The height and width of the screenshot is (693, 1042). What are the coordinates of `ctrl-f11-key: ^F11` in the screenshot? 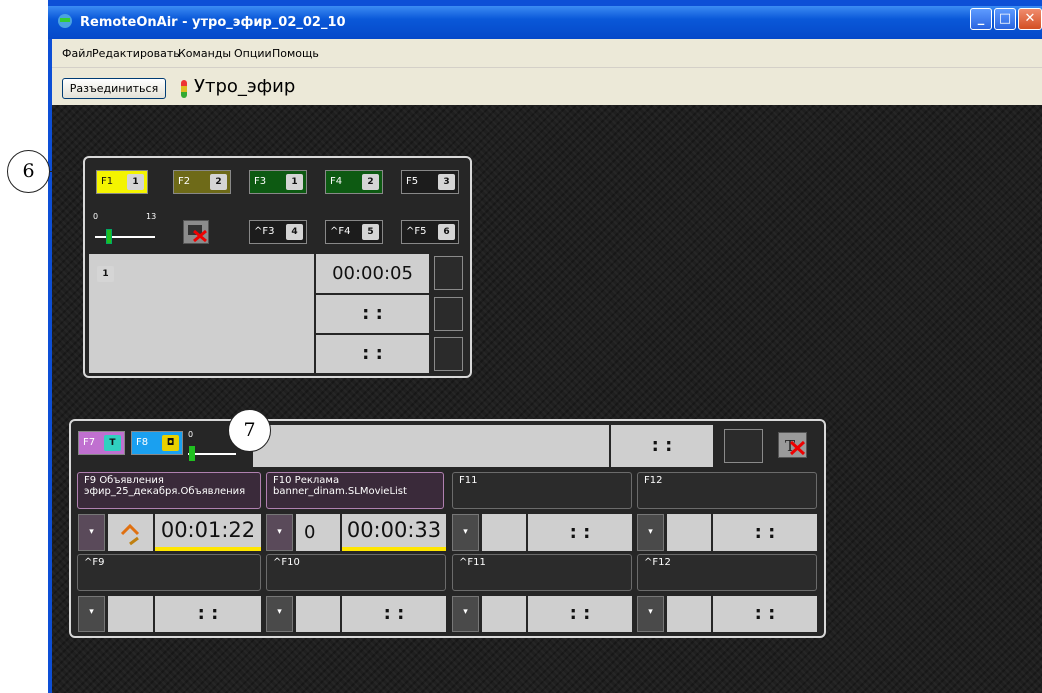 It's located at (472, 562).